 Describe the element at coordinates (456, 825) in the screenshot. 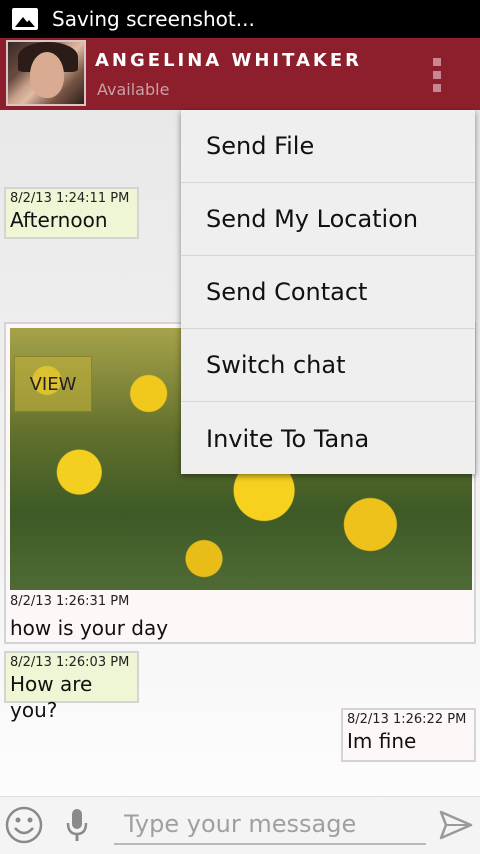

I see `send-icon` at that location.